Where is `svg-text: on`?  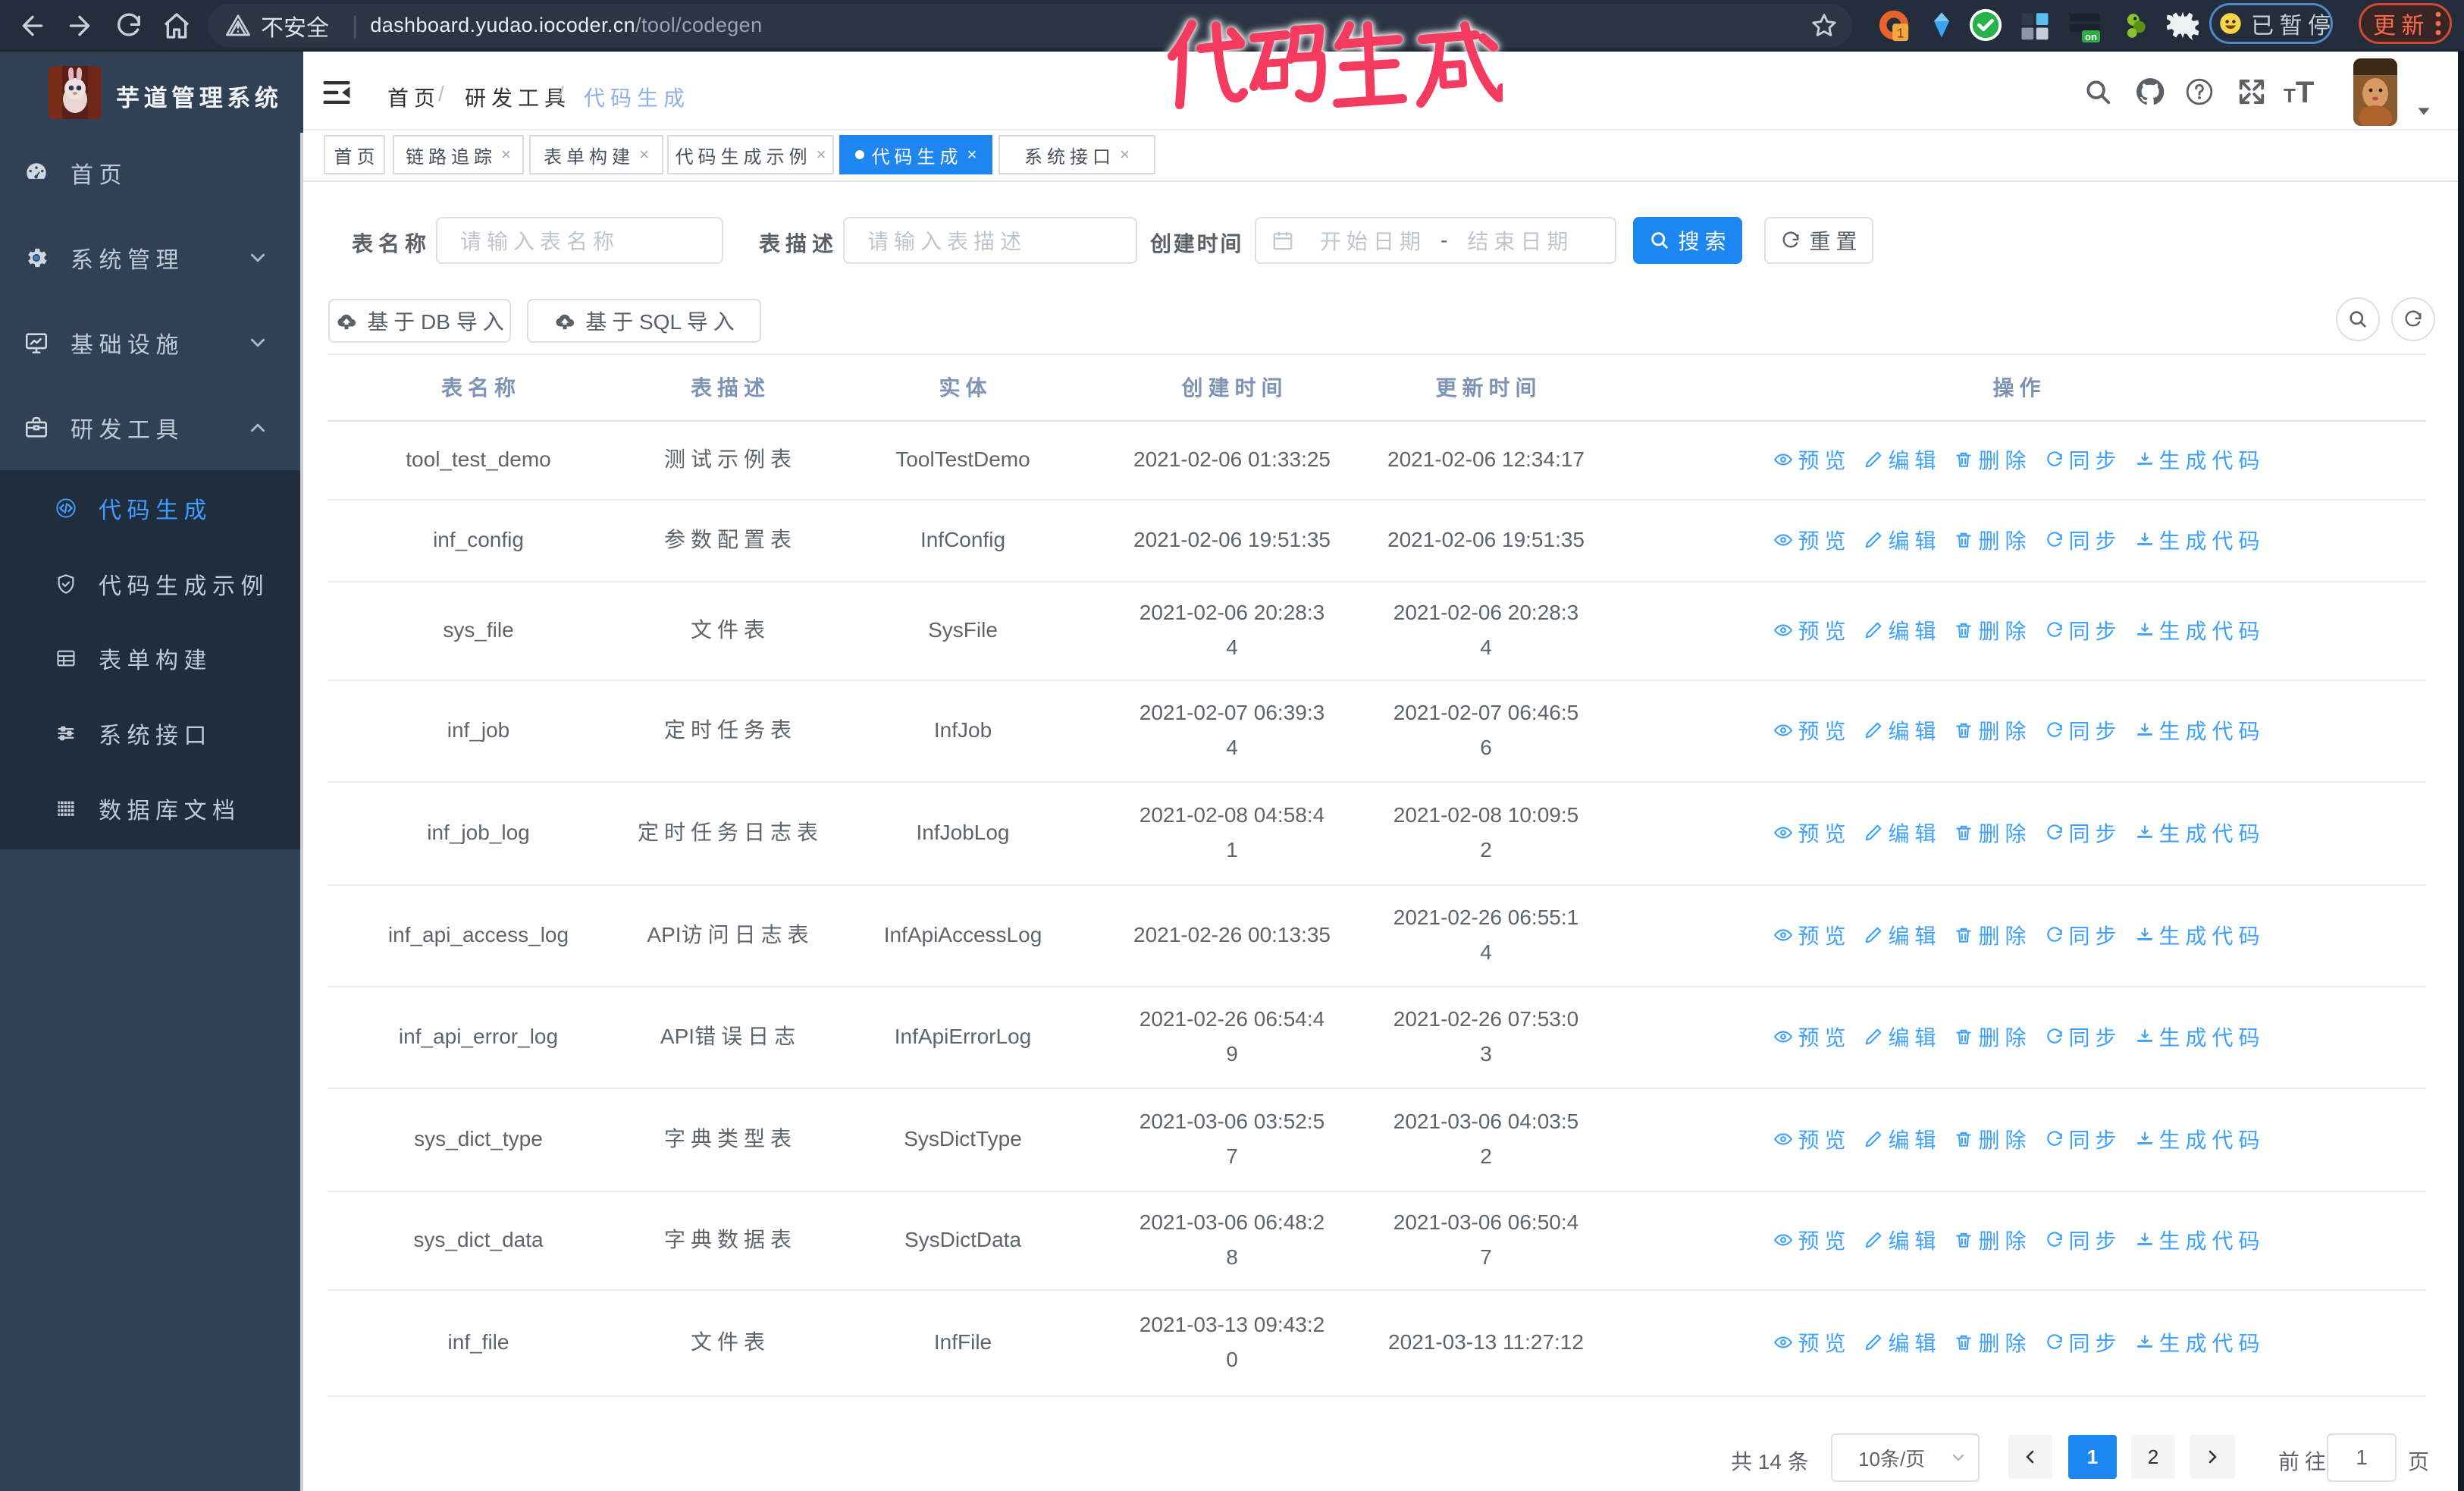 svg-text: on is located at coordinates (2091, 36).